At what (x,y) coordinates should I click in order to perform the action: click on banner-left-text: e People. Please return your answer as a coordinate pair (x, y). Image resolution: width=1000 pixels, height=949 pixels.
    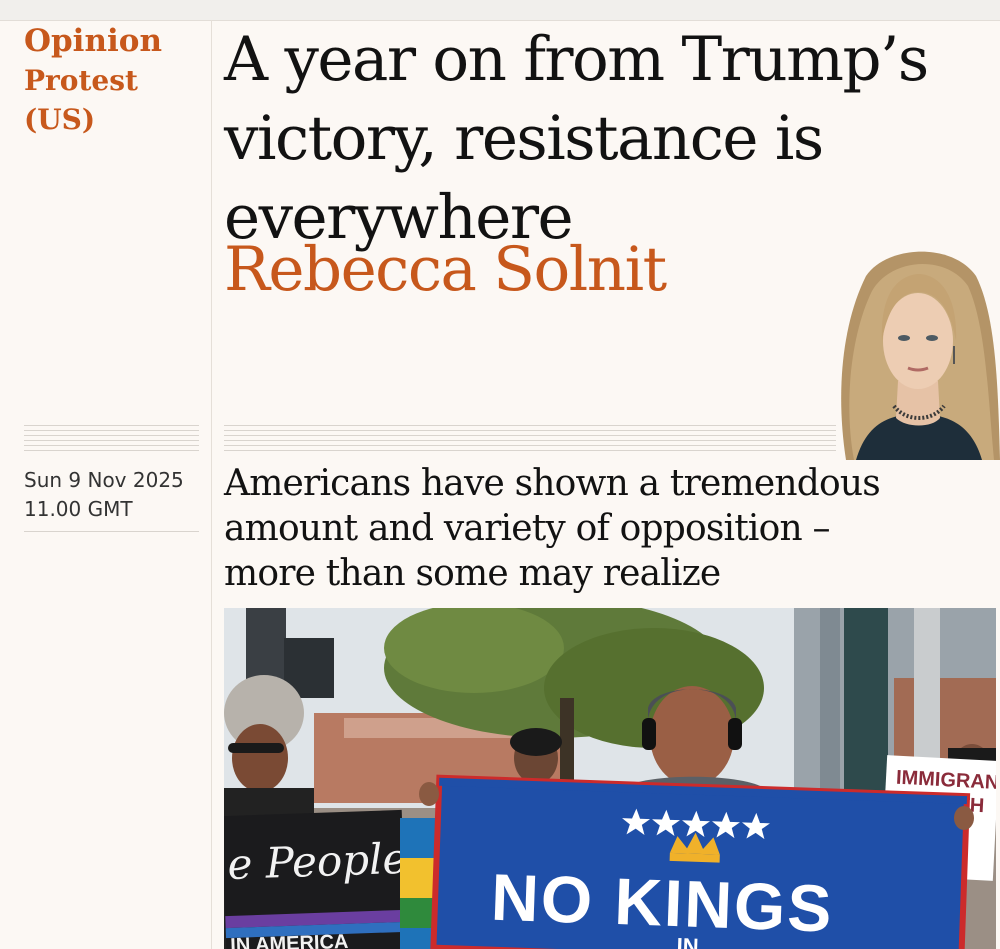
    Looking at the image, I should click on (318, 861).